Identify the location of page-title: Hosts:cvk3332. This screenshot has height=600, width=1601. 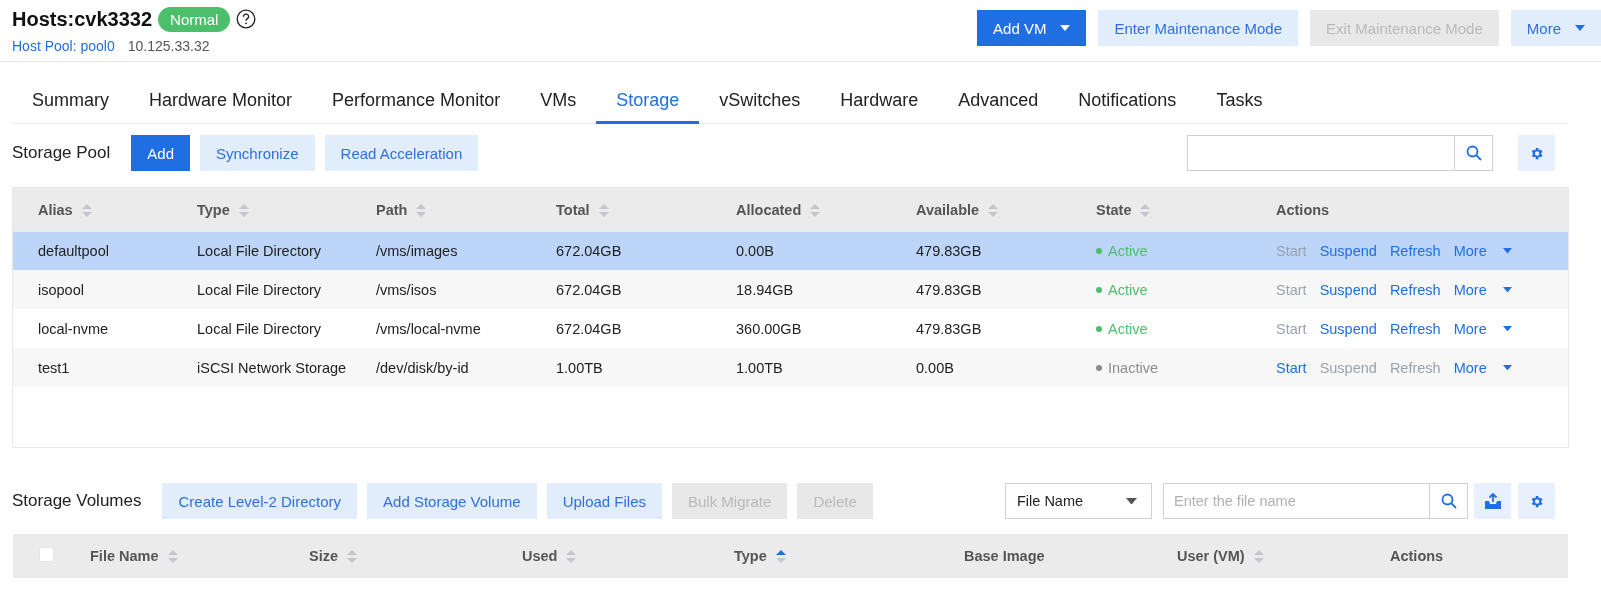
(82, 19).